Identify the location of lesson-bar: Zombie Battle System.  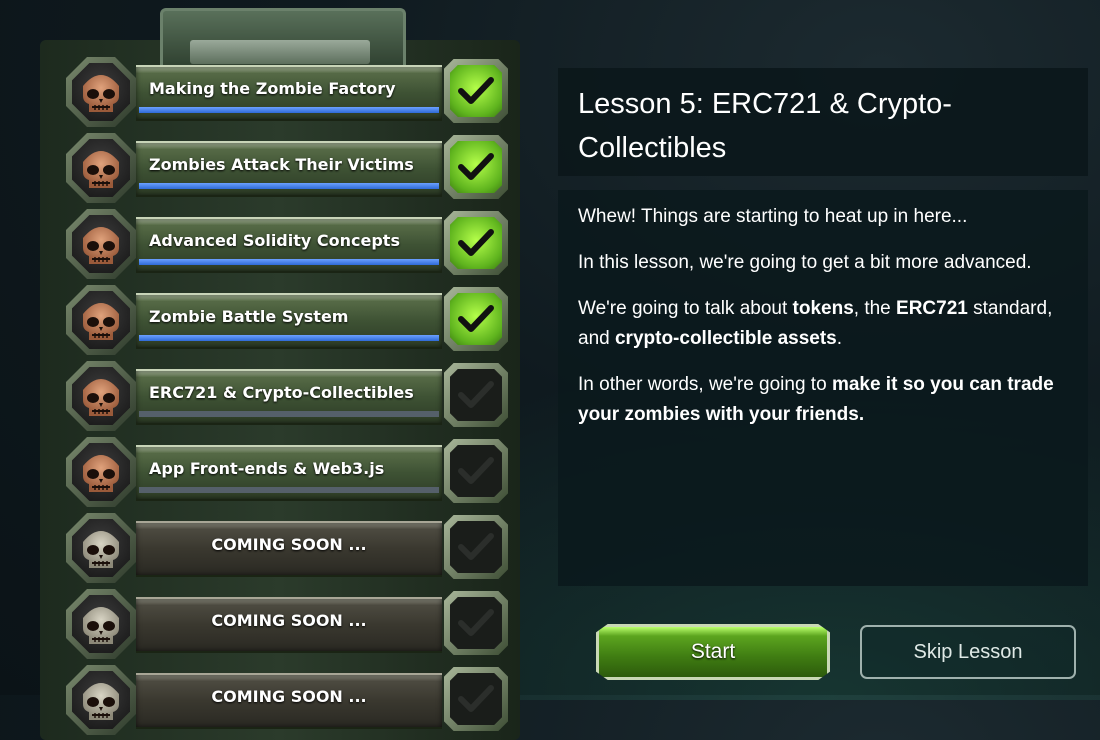
(289, 321).